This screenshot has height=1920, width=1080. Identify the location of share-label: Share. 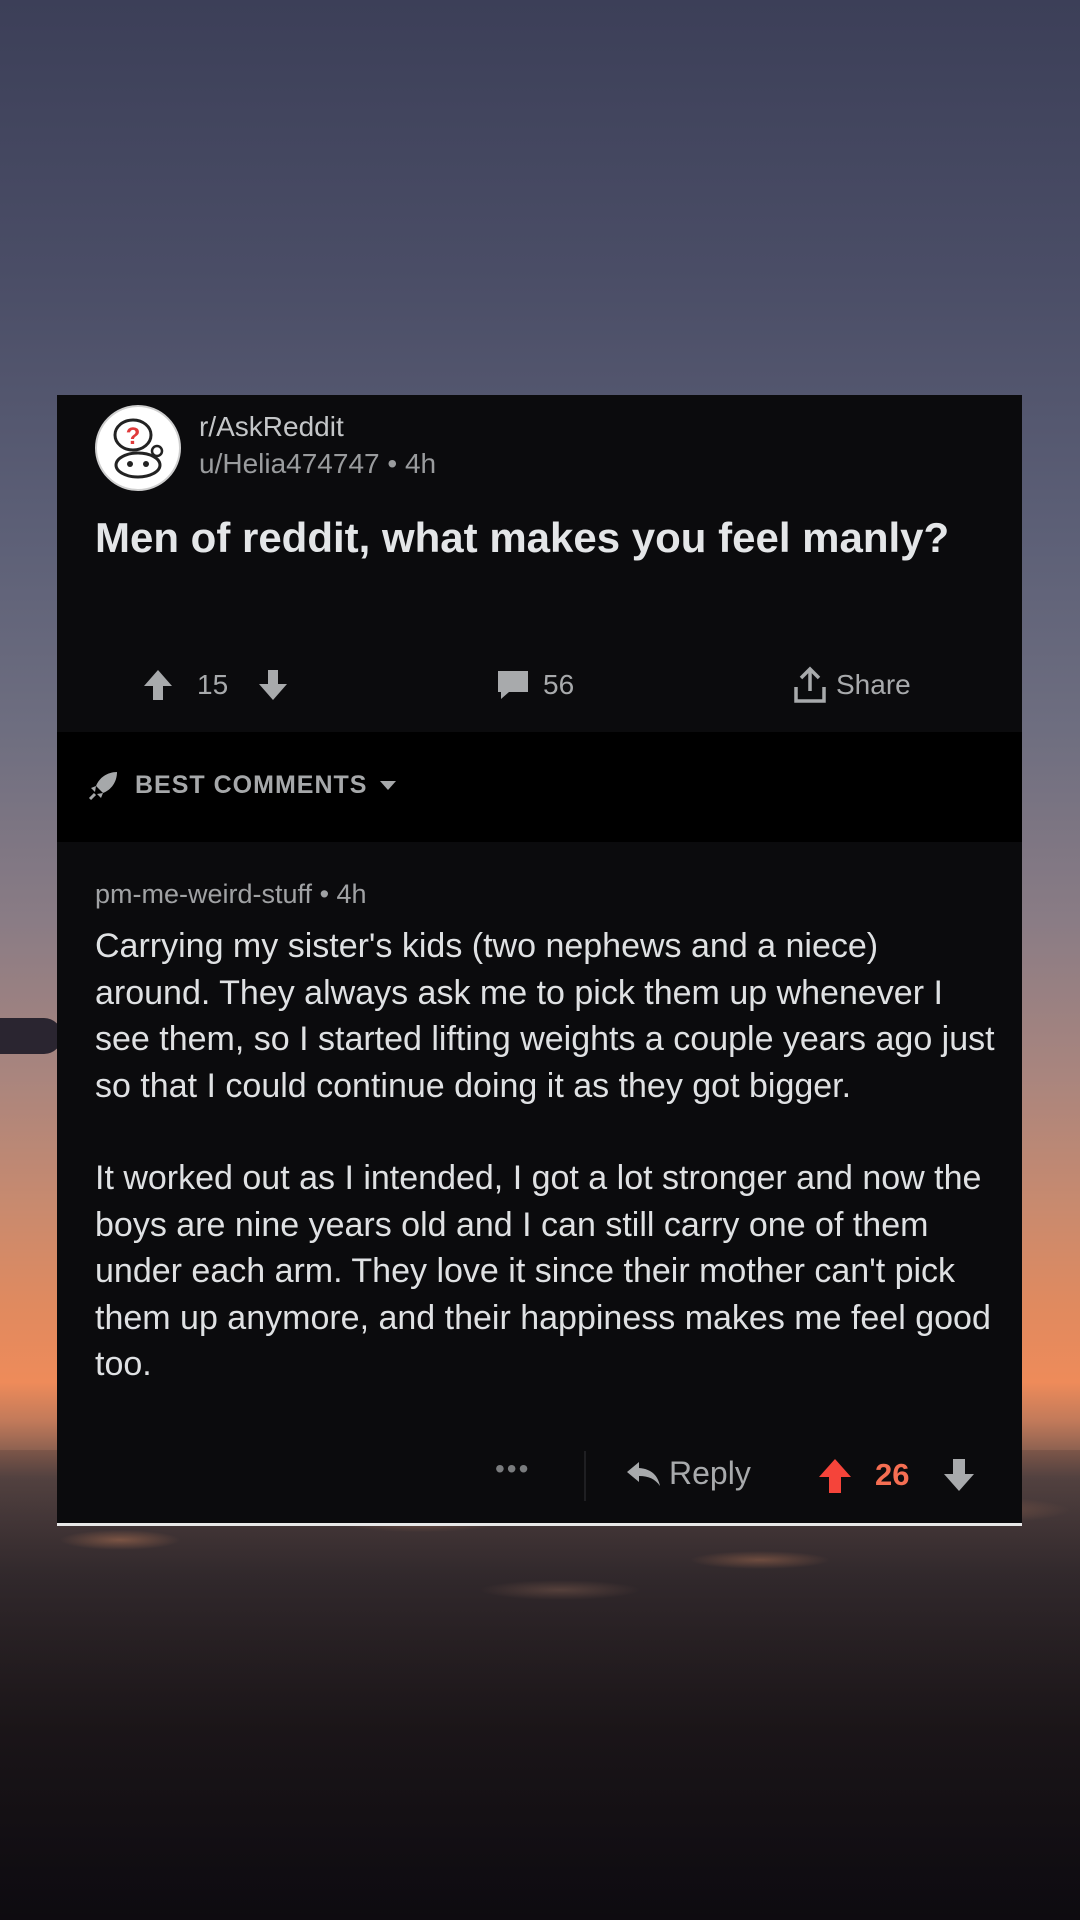
(873, 684).